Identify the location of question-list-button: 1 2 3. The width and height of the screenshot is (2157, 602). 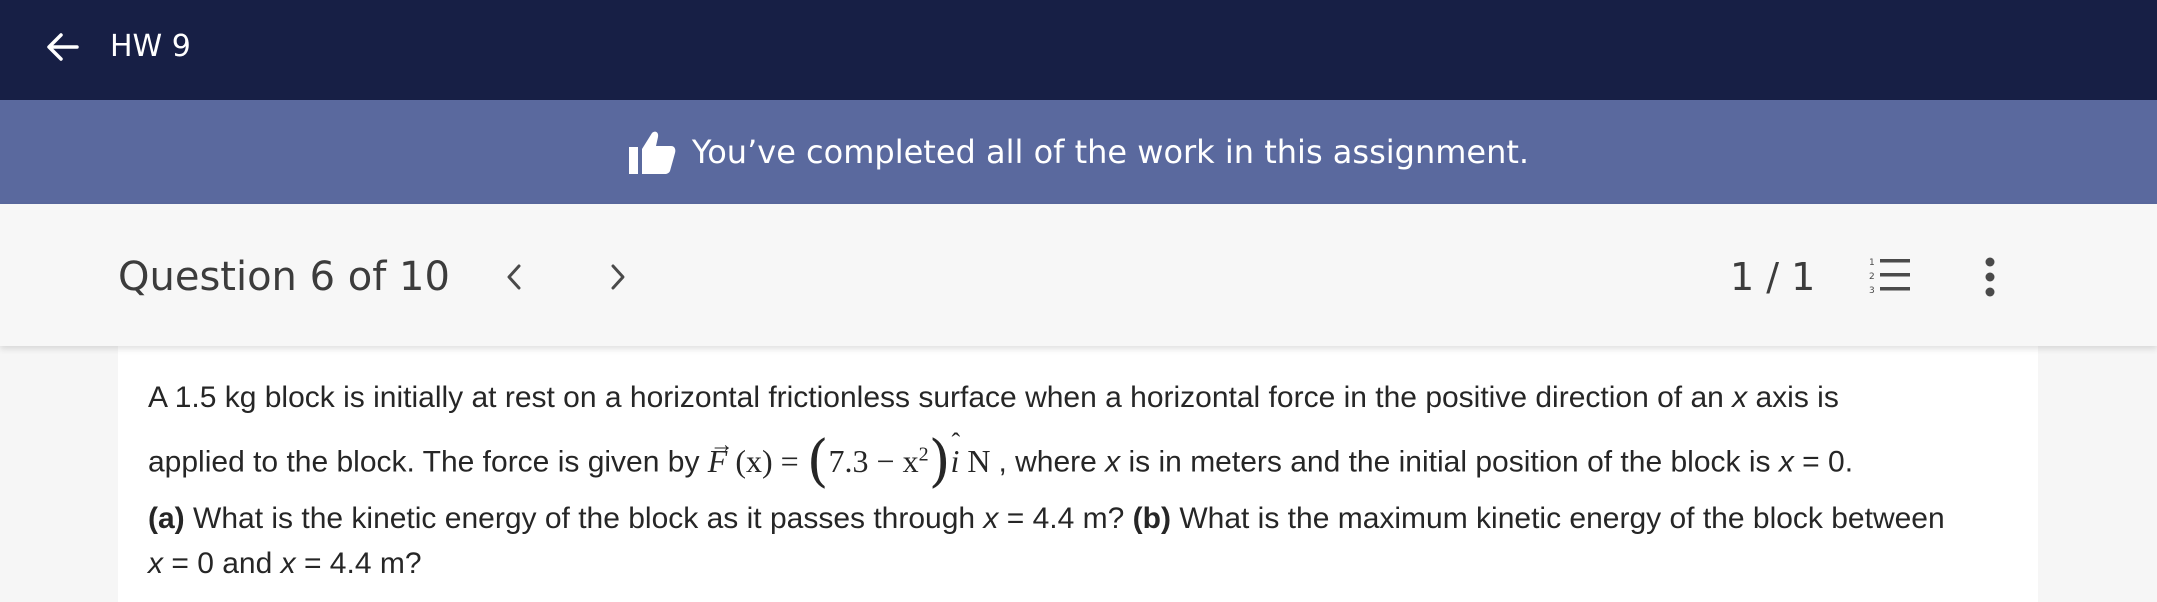
(1891, 277).